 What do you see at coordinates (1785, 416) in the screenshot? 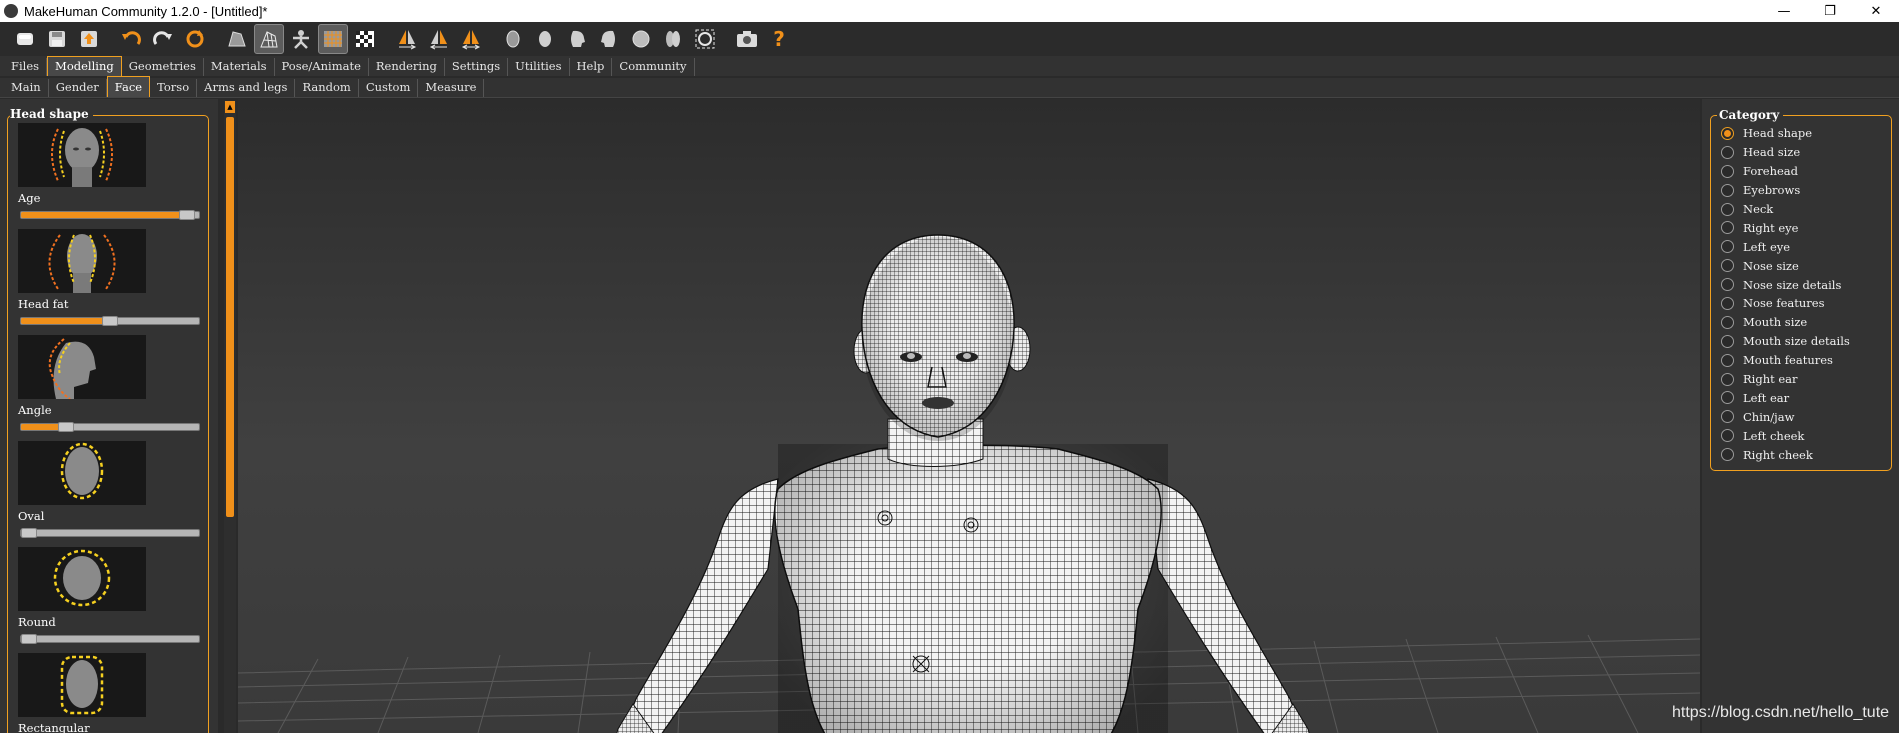
I see `category-chin-jaw: Chin/jaw` at bounding box center [1785, 416].